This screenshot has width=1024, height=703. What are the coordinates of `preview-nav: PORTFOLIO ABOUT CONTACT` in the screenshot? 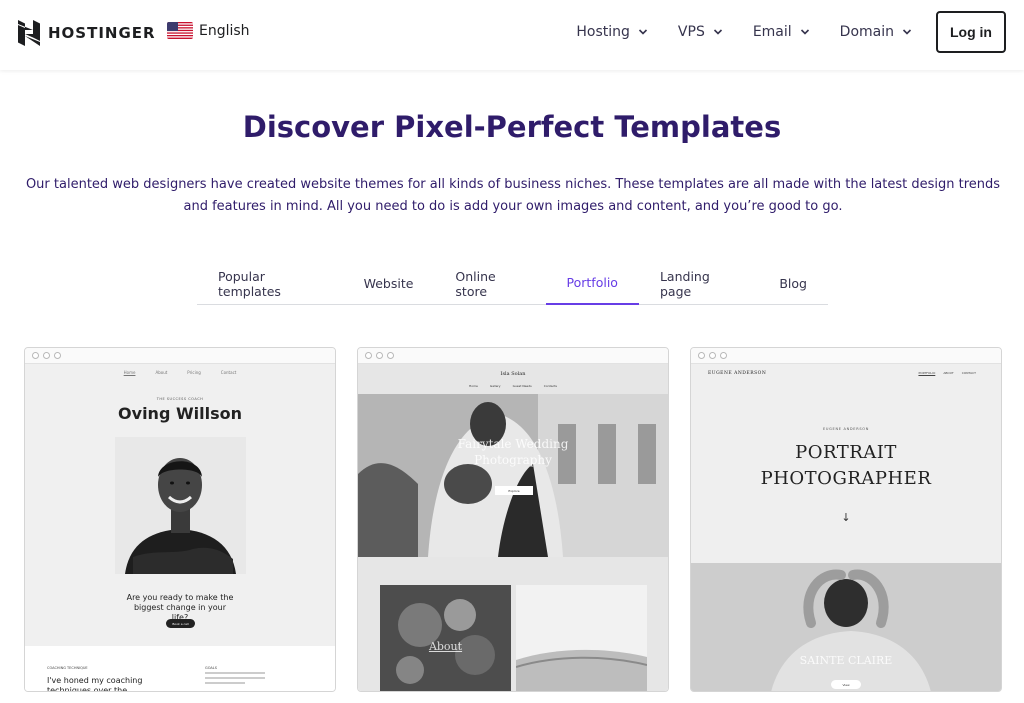 It's located at (947, 373).